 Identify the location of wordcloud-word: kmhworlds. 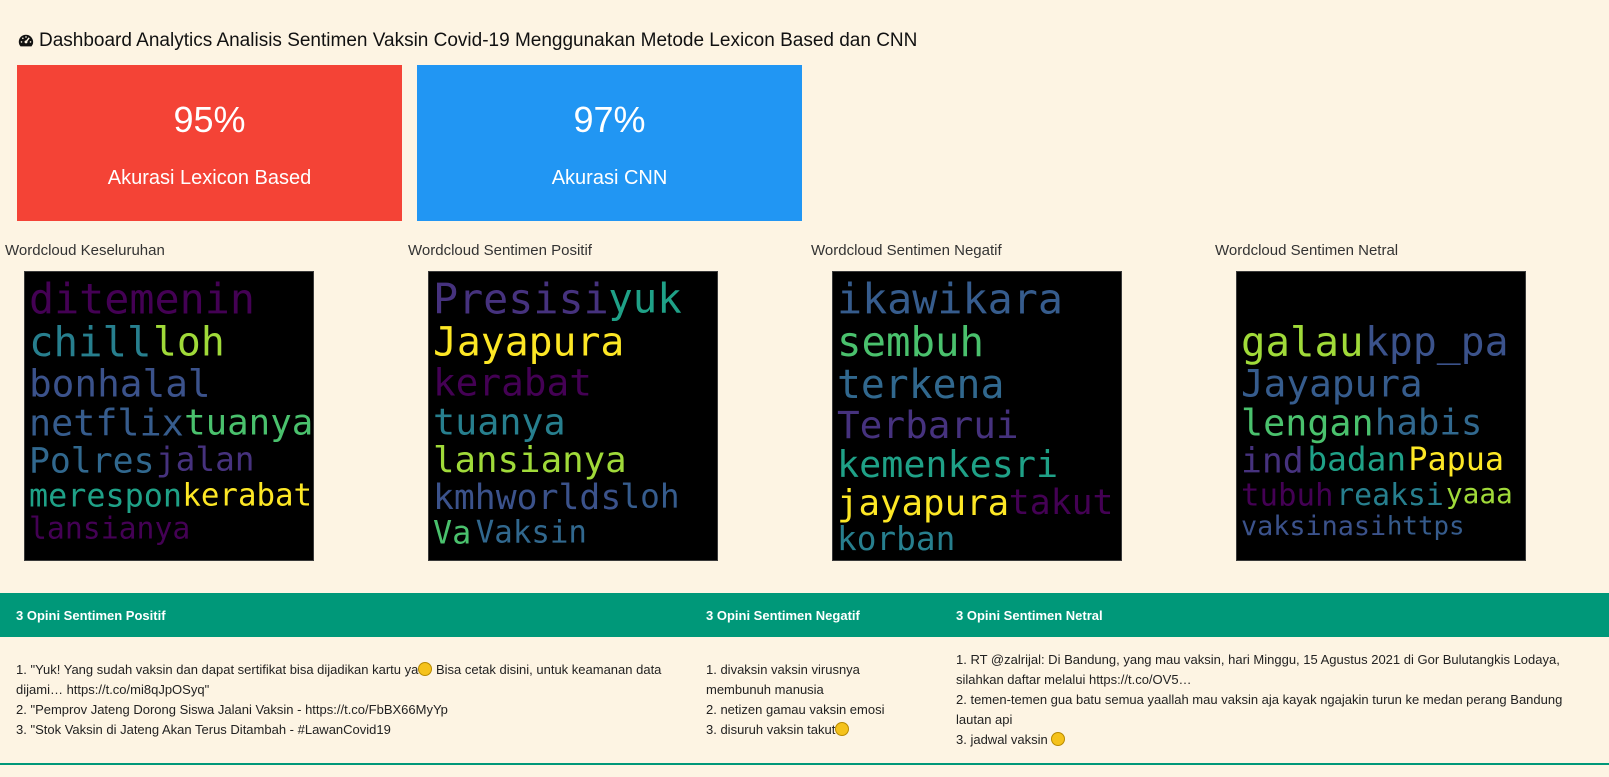
(527, 498).